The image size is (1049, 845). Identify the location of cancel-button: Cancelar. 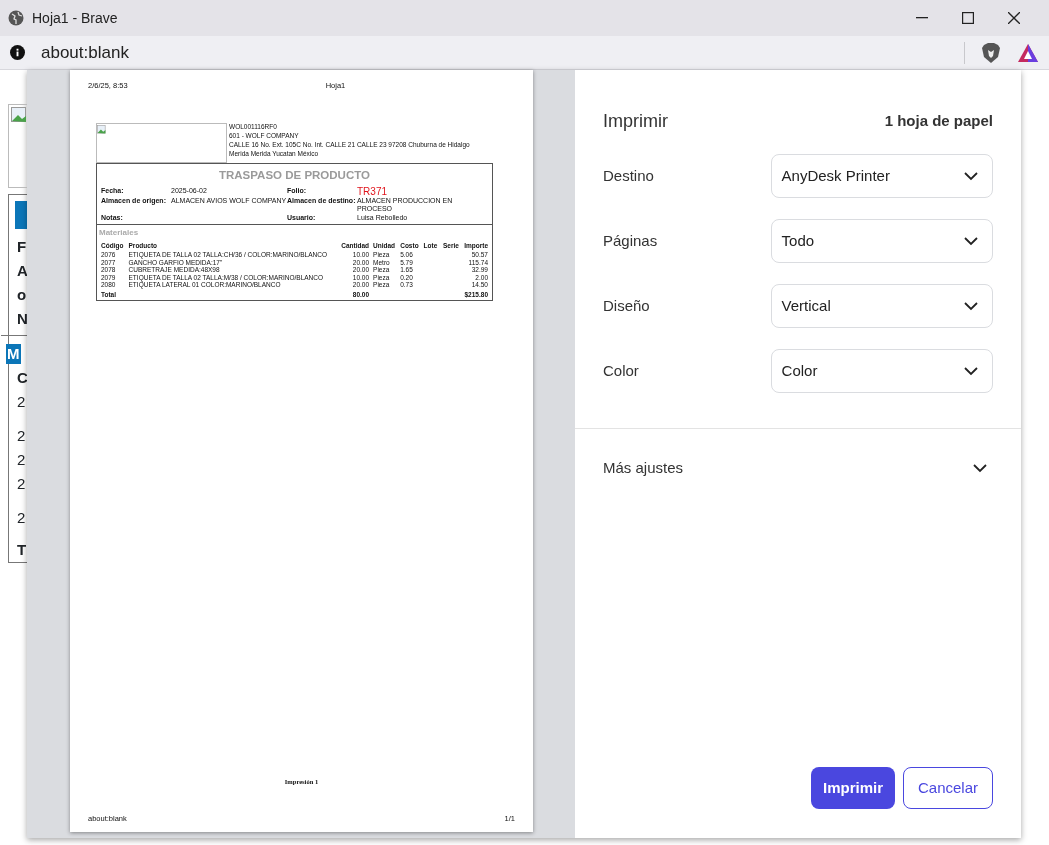
(948, 788).